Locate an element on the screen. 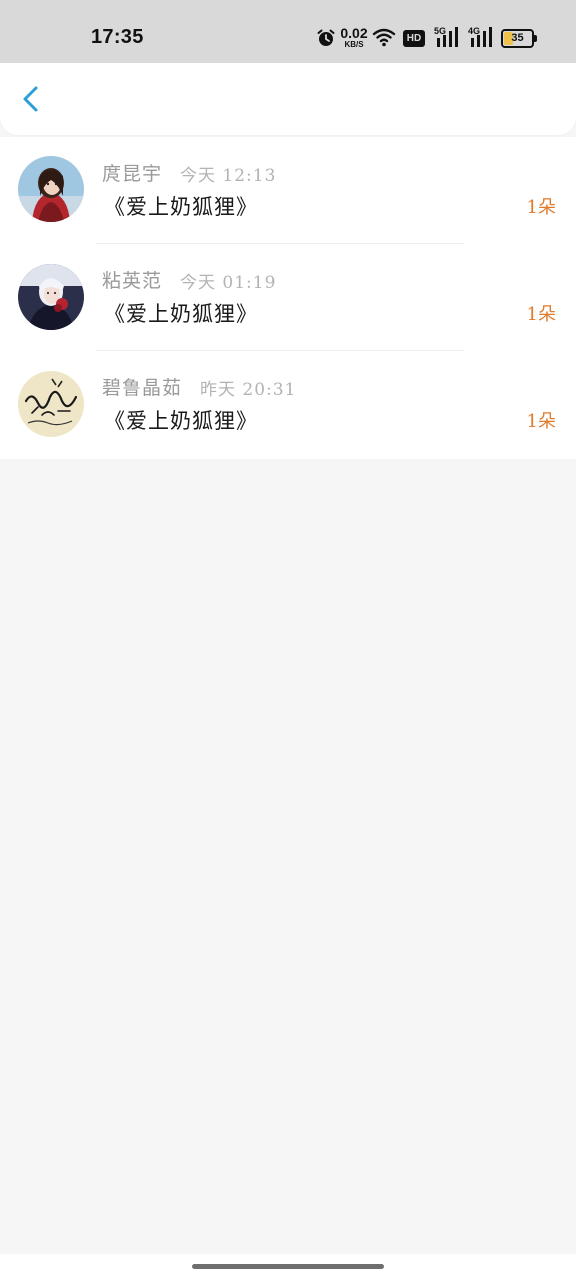 This screenshot has height=1280, width=576. list-item: 粘英范 今天 01:19 《爱上奶狐狸》 1朵 is located at coordinates (288, 297).